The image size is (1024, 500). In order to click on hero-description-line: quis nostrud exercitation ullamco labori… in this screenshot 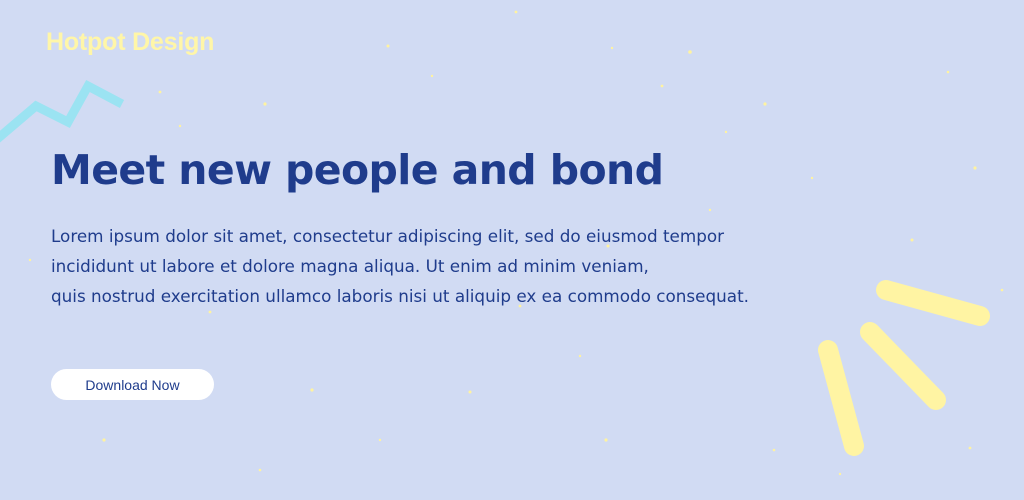, I will do `click(400, 296)`.